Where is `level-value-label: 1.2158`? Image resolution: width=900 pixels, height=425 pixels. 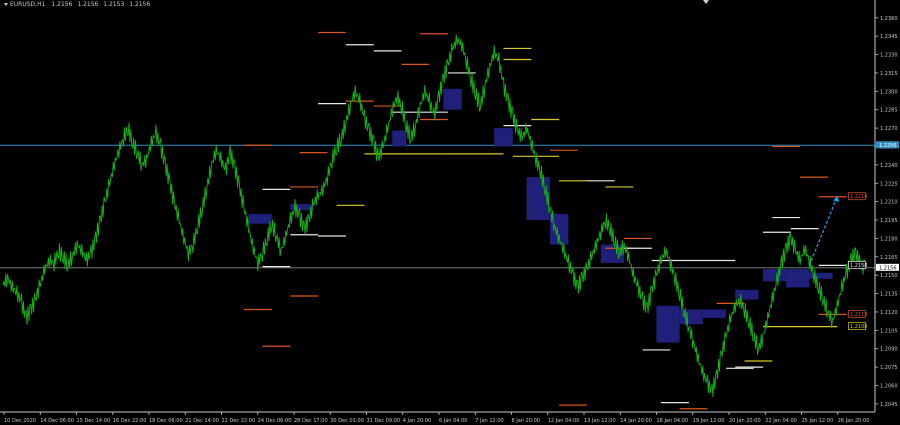 level-value-label: 1.2158 is located at coordinates (859, 266).